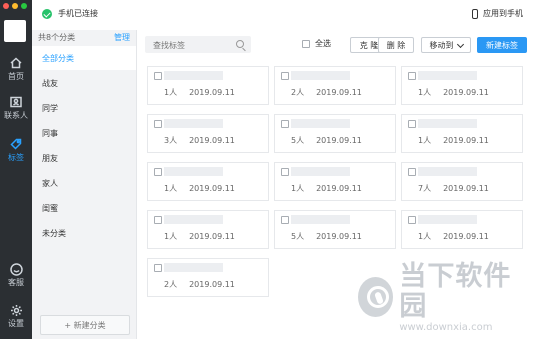 This screenshot has height=339, width=533. I want to click on contacts-icon, so click(16, 102).